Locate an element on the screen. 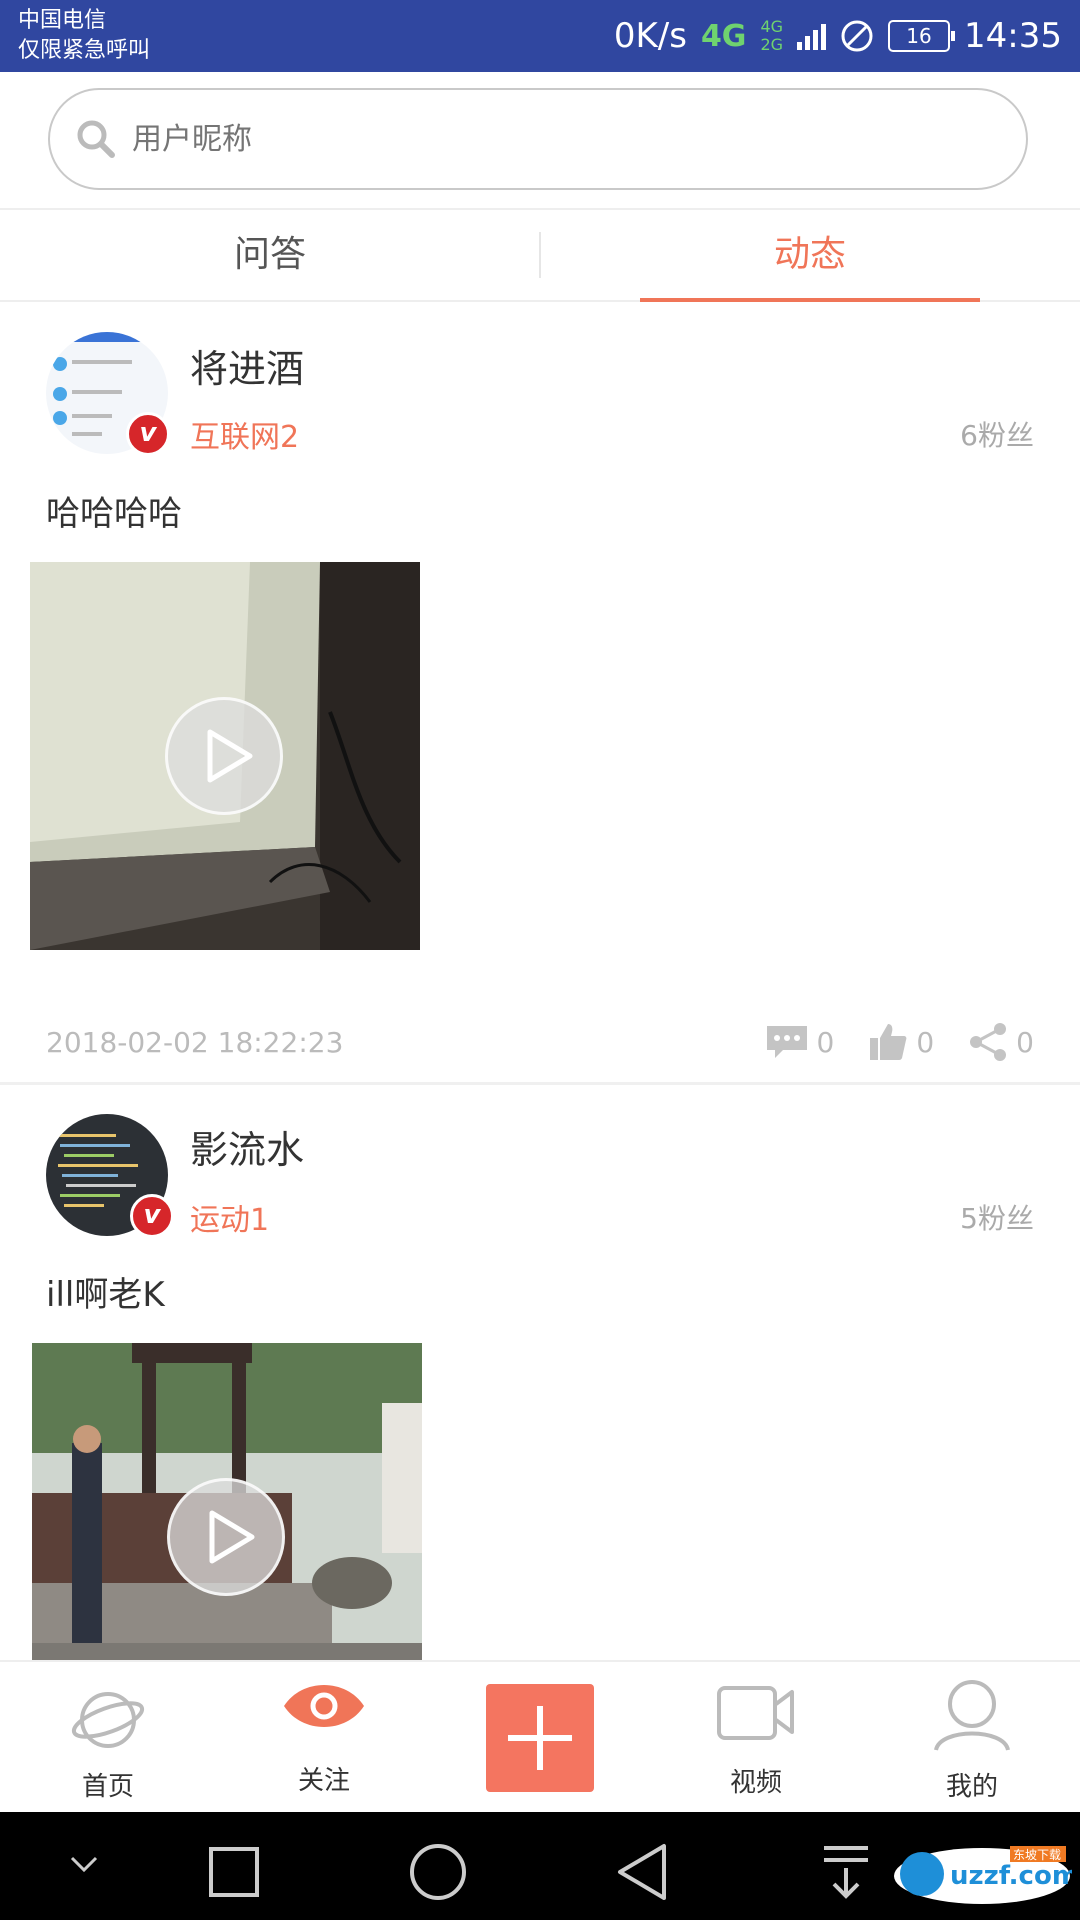  watermark-subtext: 东坡下载 is located at coordinates (1037, 1855).